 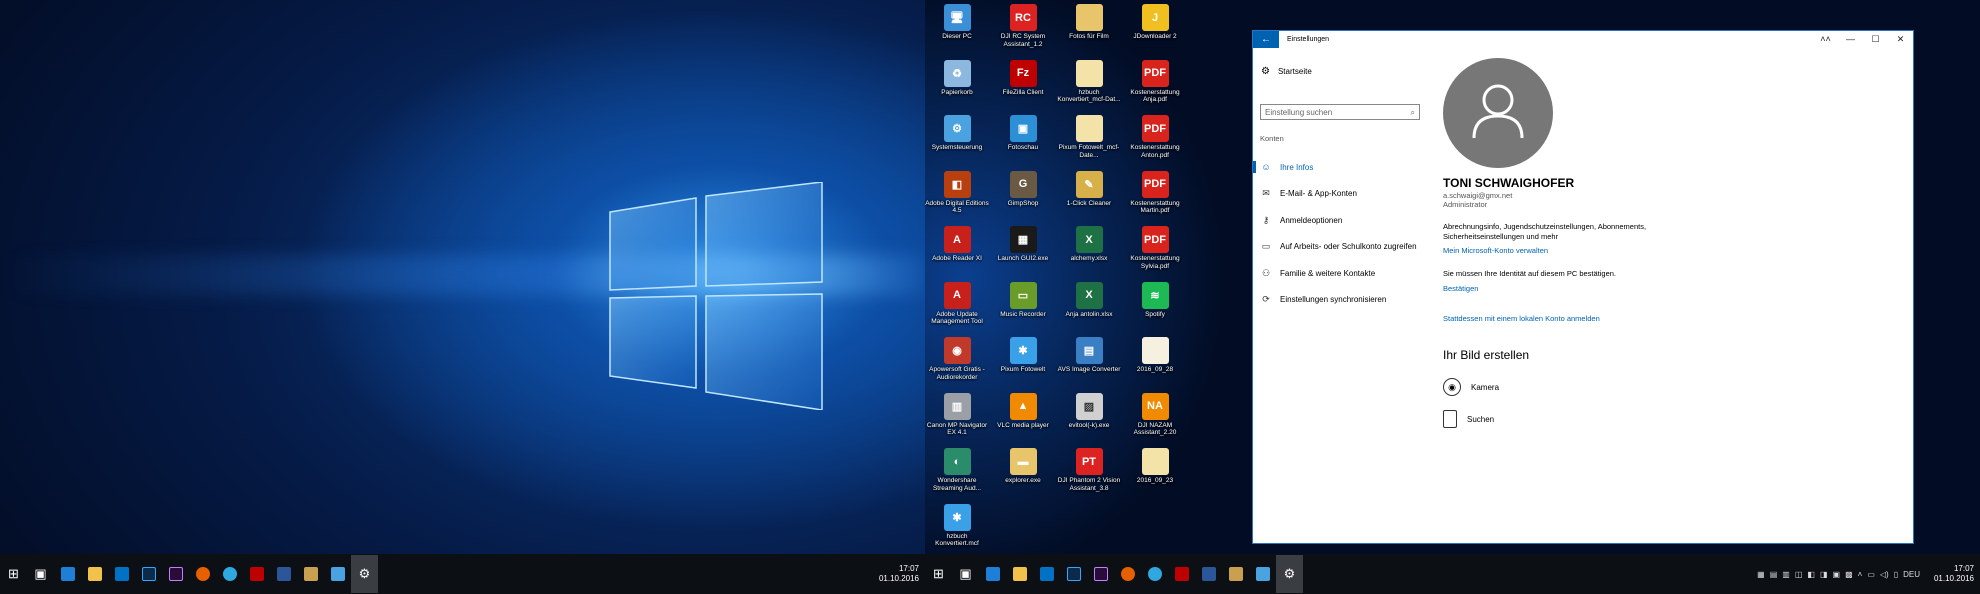 What do you see at coordinates (1155, 429) in the screenshot?
I see `desktop-icon-label: DJI NAZAM Assistant_2.20` at bounding box center [1155, 429].